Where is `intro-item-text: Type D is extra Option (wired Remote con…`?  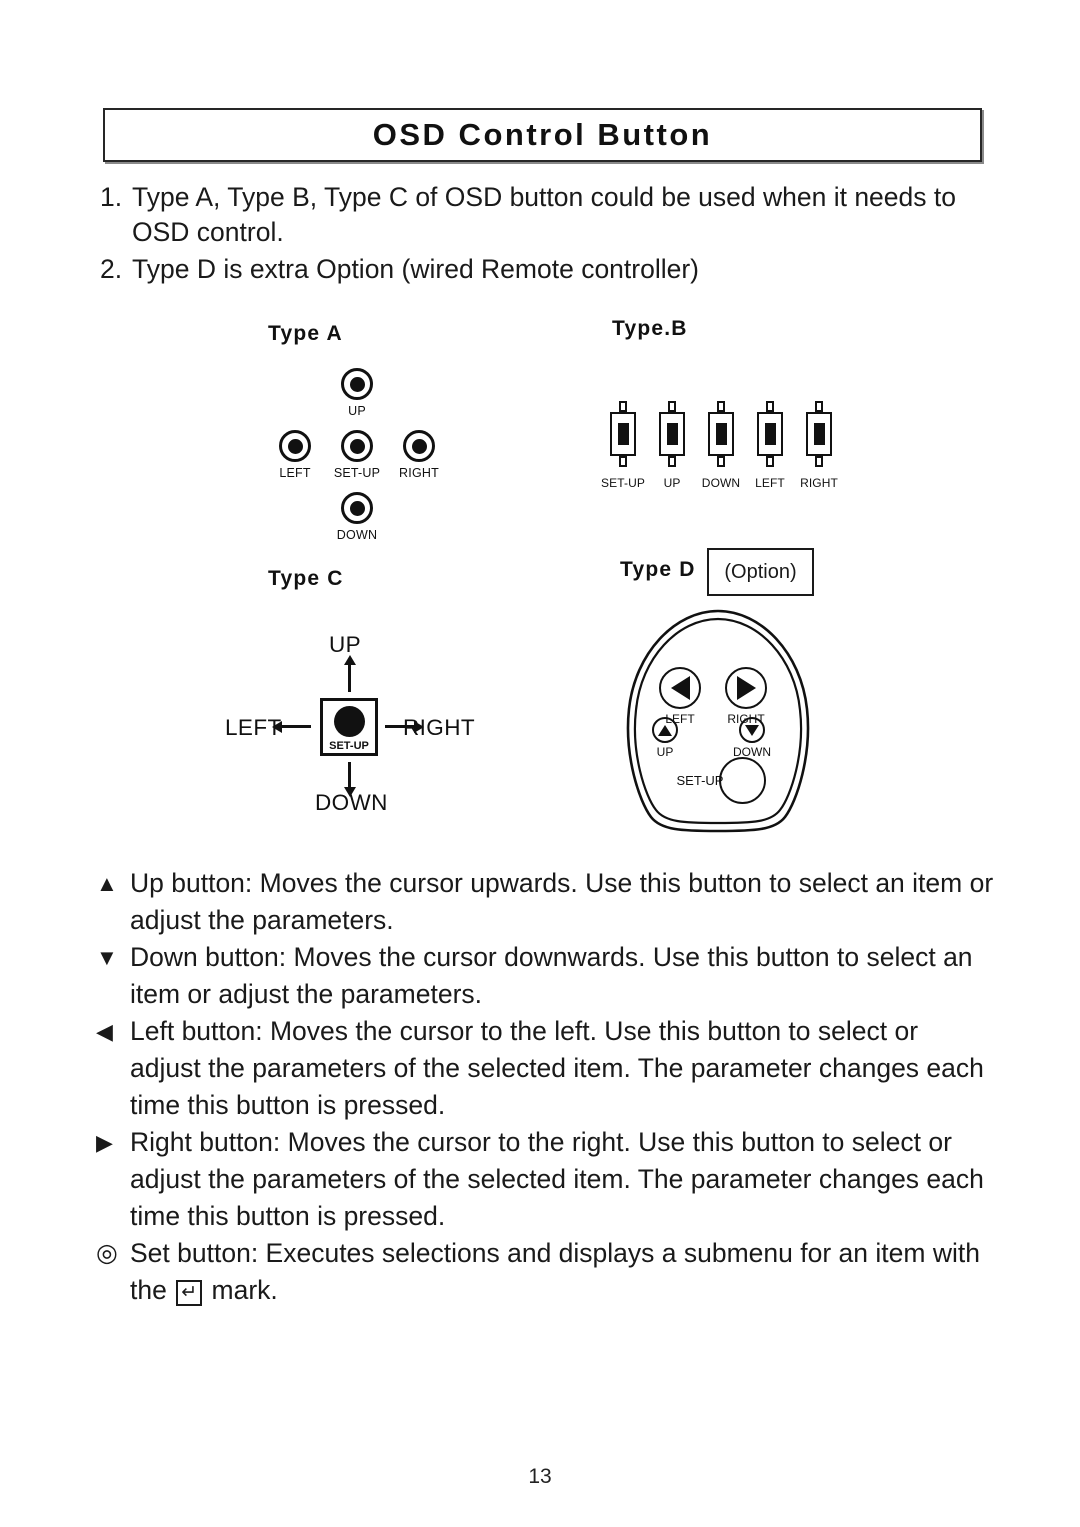 intro-item-text: Type D is extra Option (wired Remote con… is located at coordinates (416, 269).